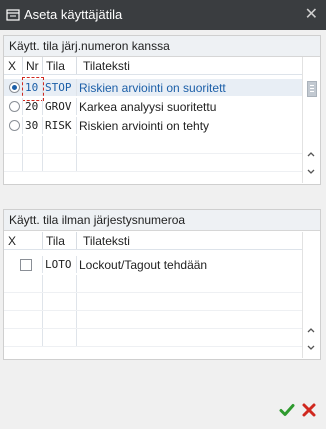 The height and width of the screenshot is (429, 326). I want to click on confirm-button, so click(287, 410).